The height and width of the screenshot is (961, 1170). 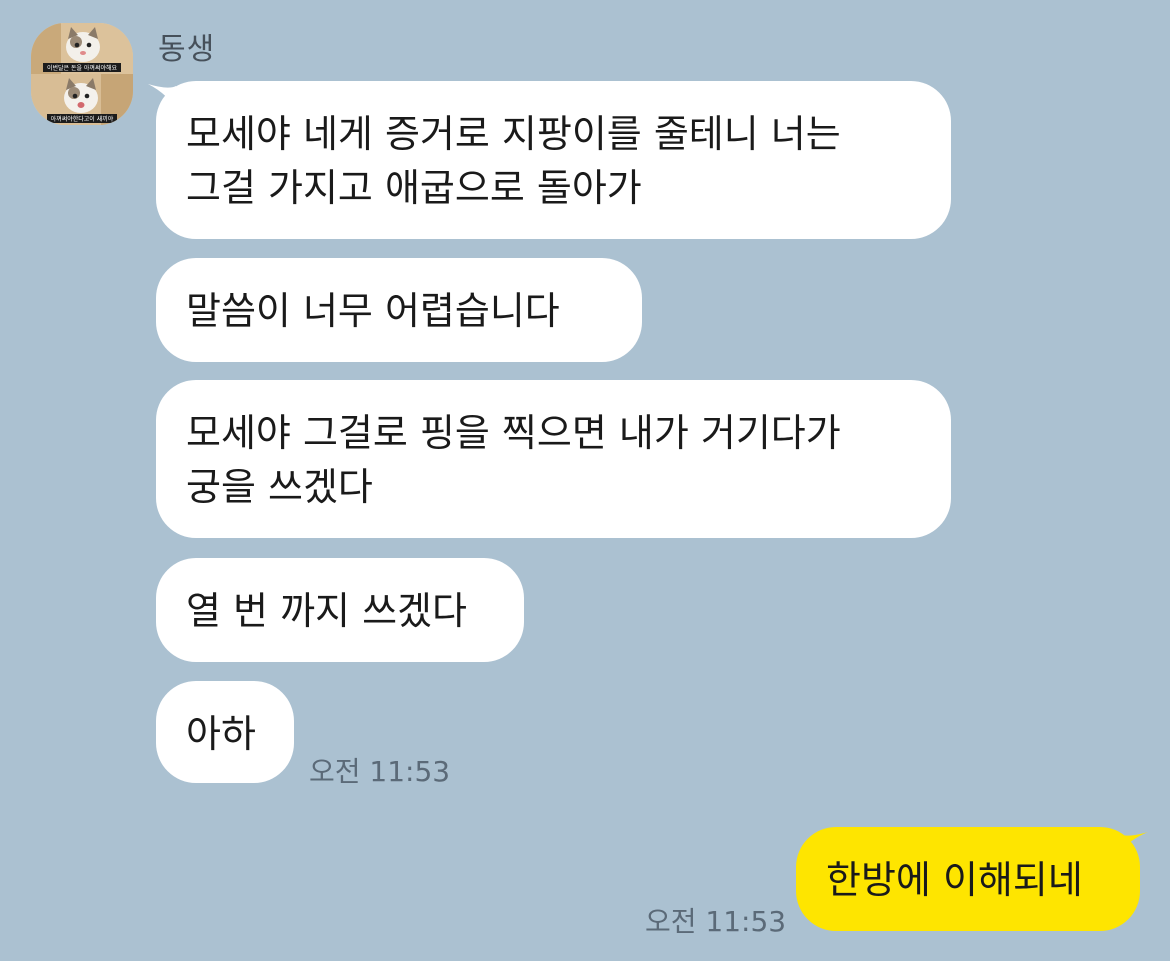 What do you see at coordinates (513, 134) in the screenshot?
I see `message-text: 모세야 네게 증거로 지팡이를 줄테니 너는` at bounding box center [513, 134].